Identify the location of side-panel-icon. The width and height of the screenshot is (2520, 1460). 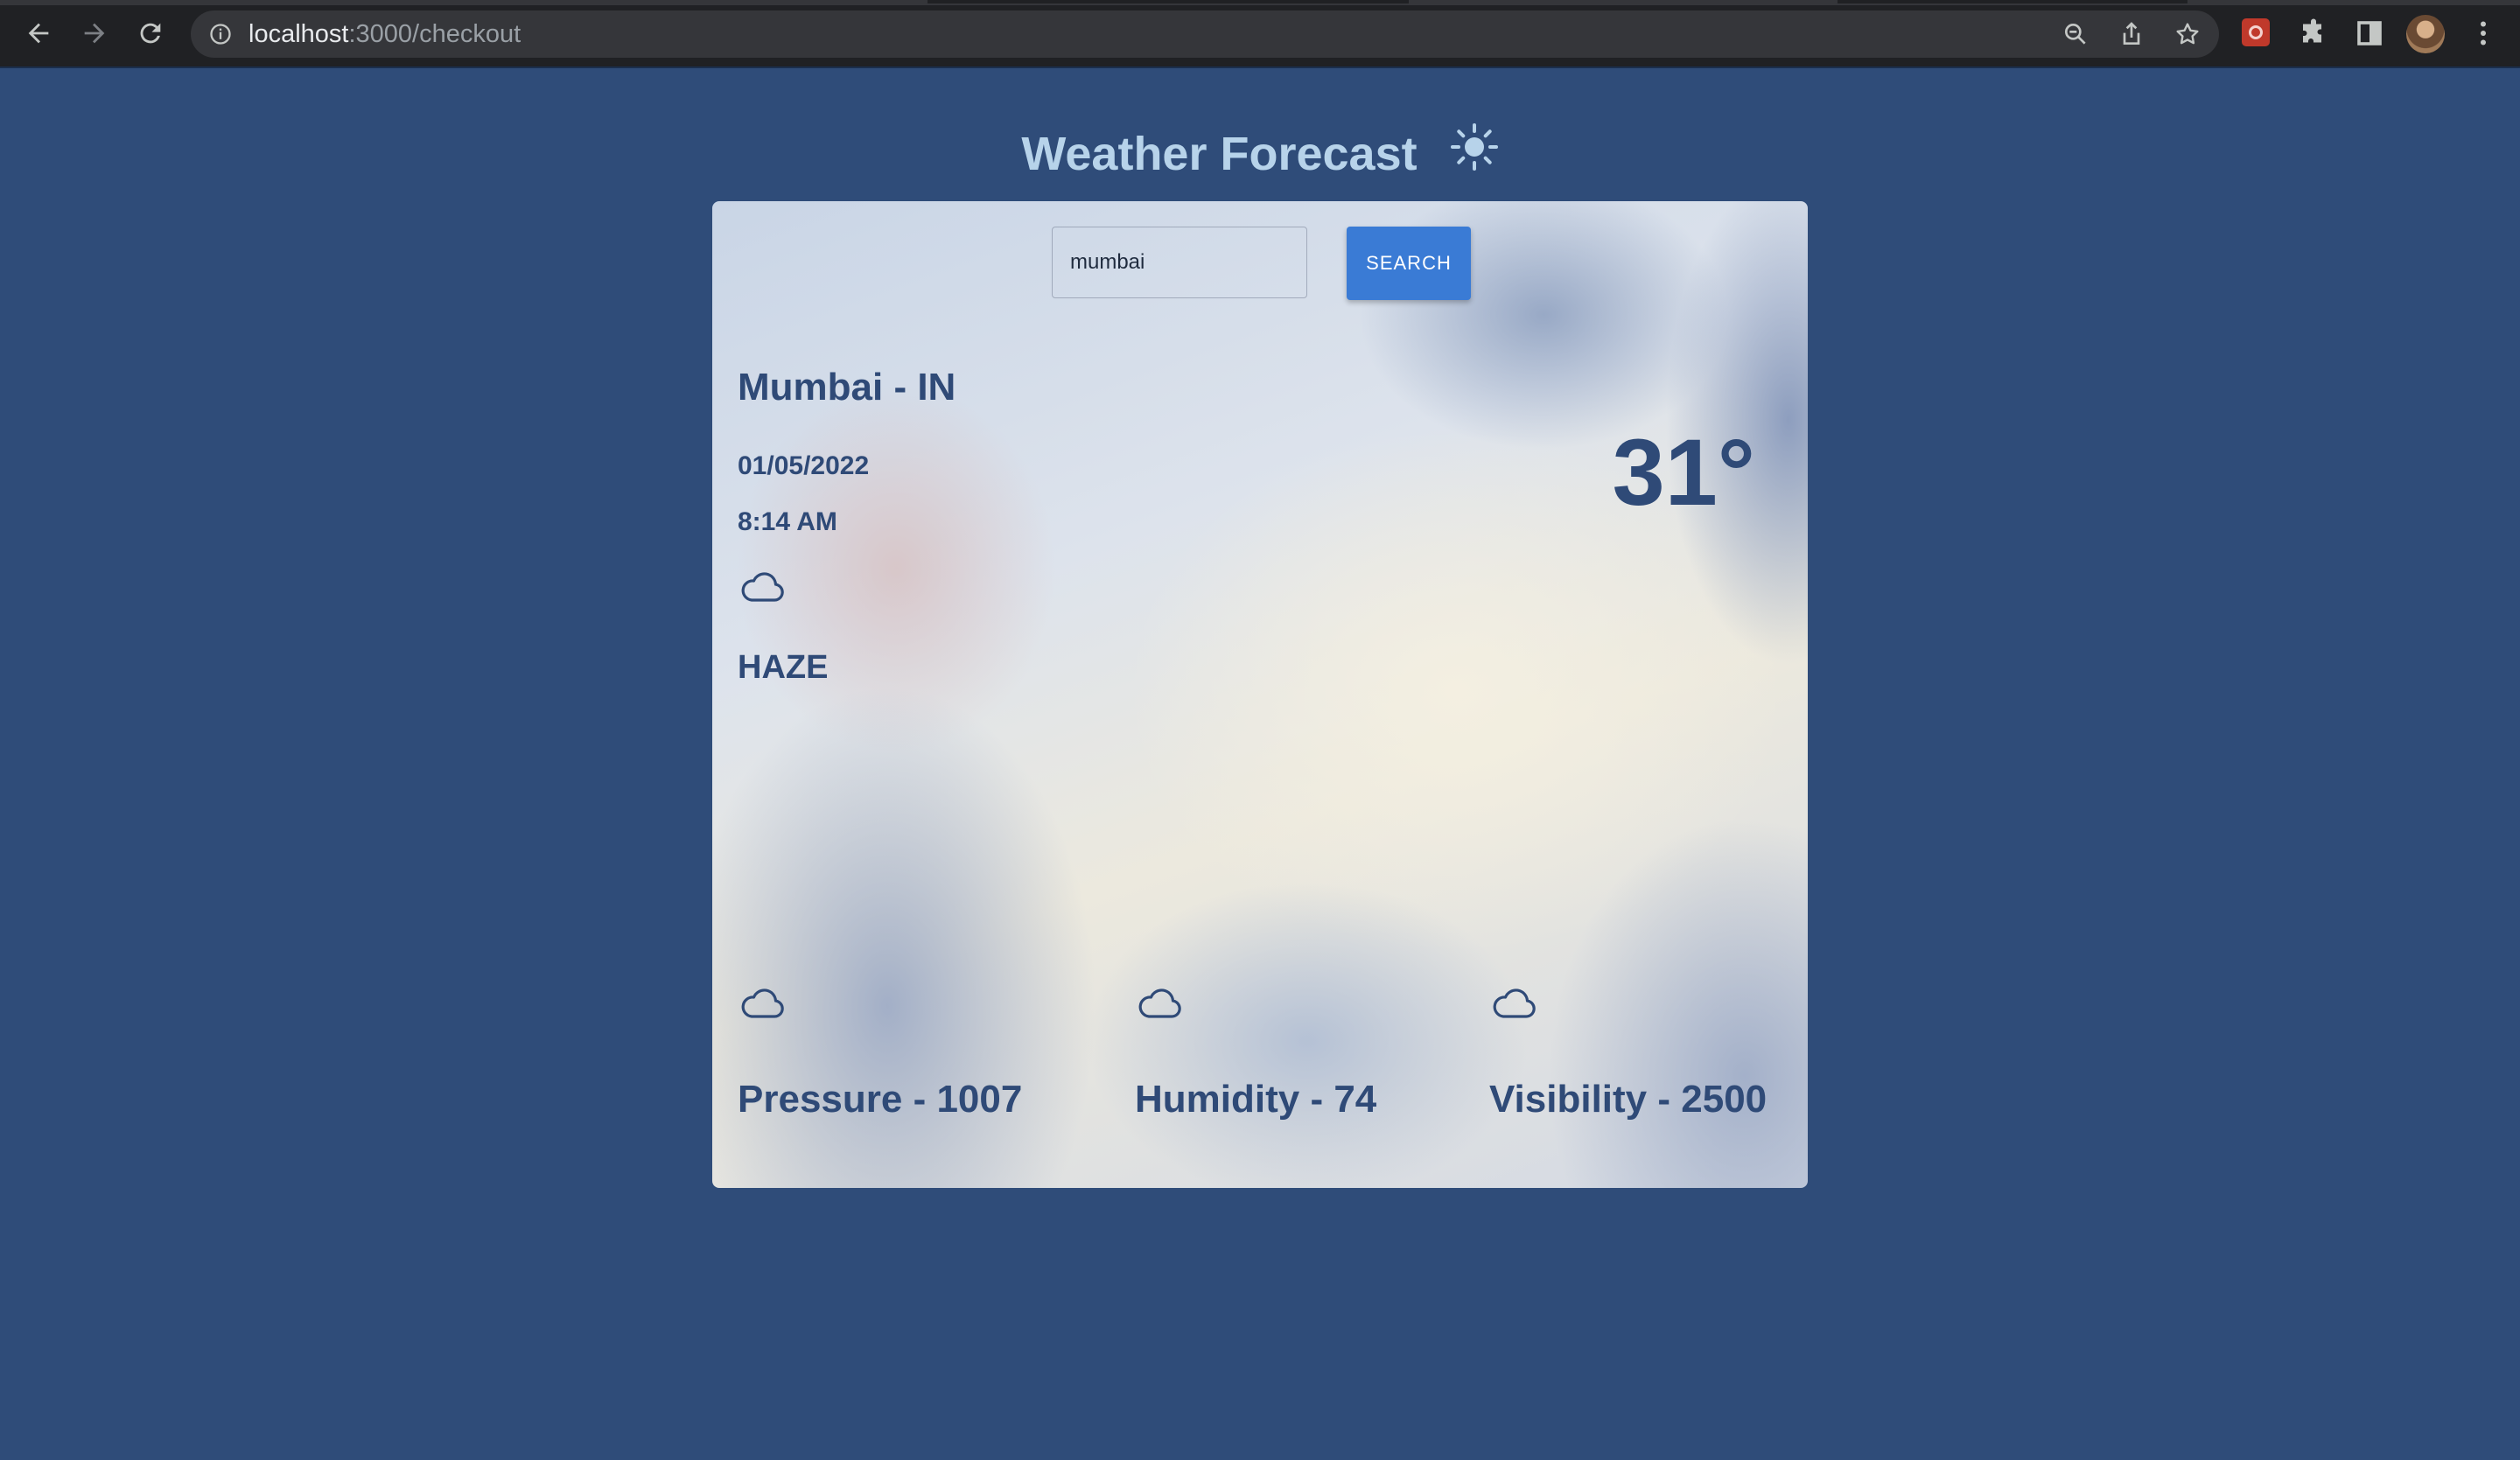
(2369, 33).